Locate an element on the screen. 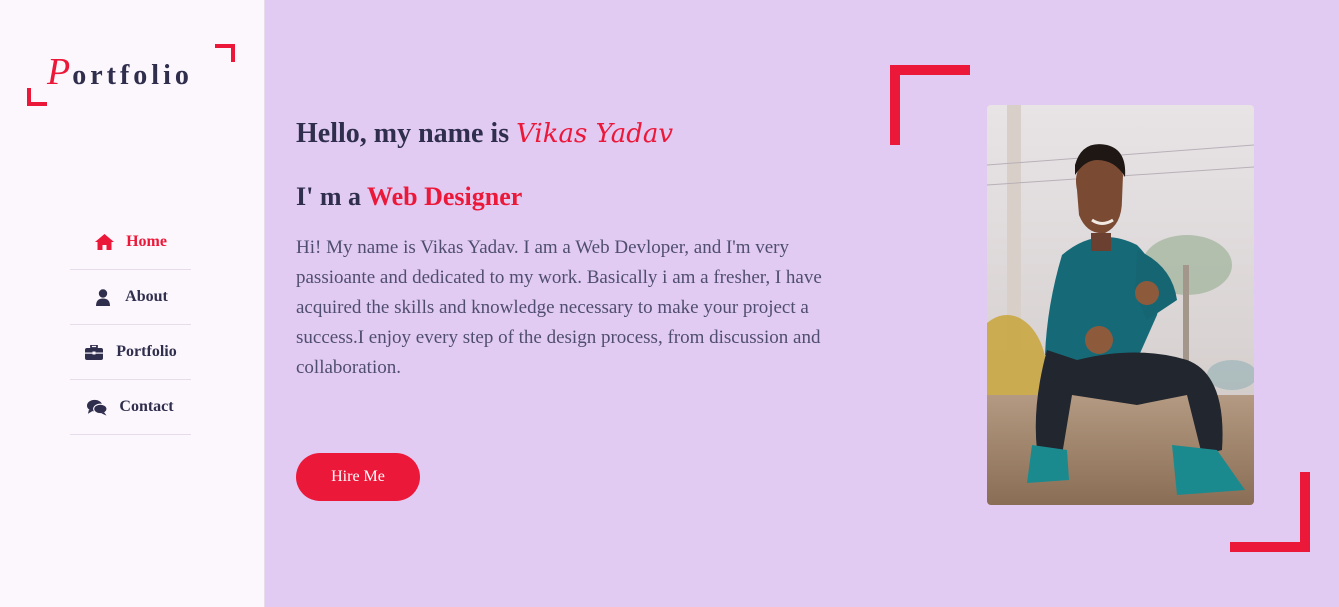 This screenshot has height=607, width=1339. nav-item-home: Home is located at coordinates (130, 242).